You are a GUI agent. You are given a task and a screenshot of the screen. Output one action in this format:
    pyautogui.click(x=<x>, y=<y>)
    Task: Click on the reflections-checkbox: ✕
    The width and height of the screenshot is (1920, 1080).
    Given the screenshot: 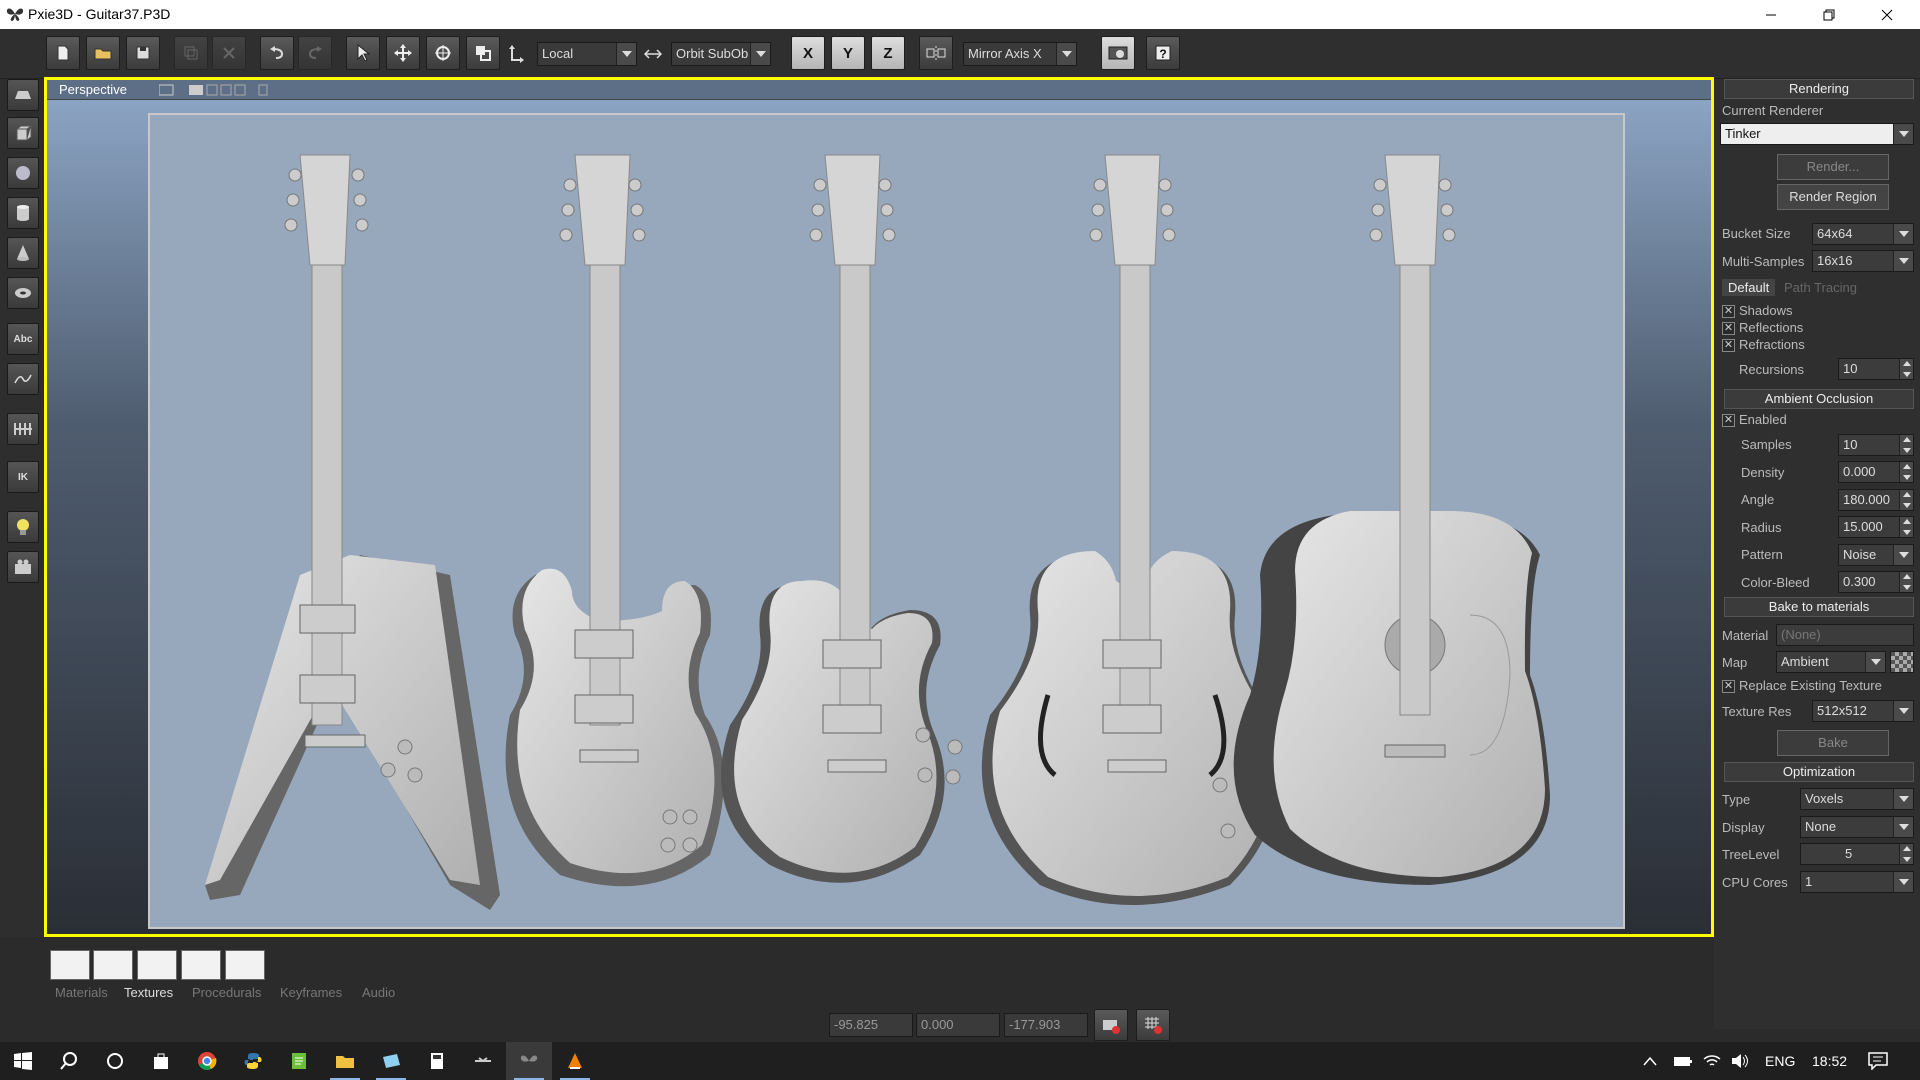 What is the action you would take?
    pyautogui.click(x=1728, y=328)
    